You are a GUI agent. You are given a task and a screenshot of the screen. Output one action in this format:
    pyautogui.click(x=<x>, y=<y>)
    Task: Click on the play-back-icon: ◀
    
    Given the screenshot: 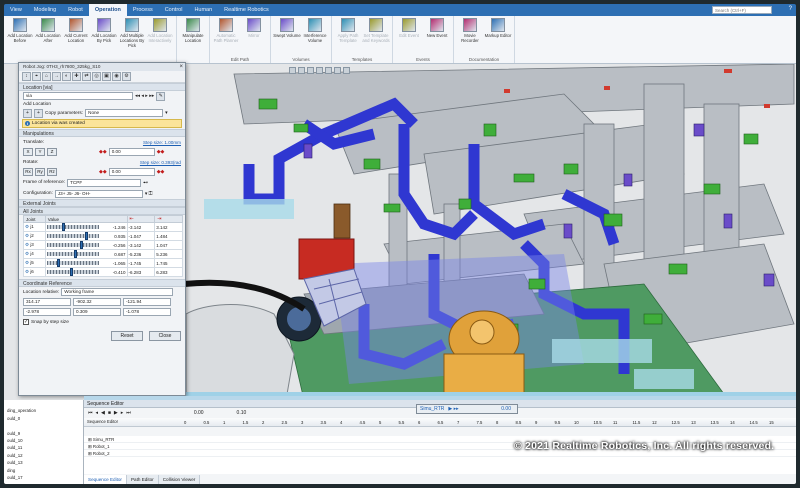 What is the action you would take?
    pyautogui.click(x=103, y=413)
    